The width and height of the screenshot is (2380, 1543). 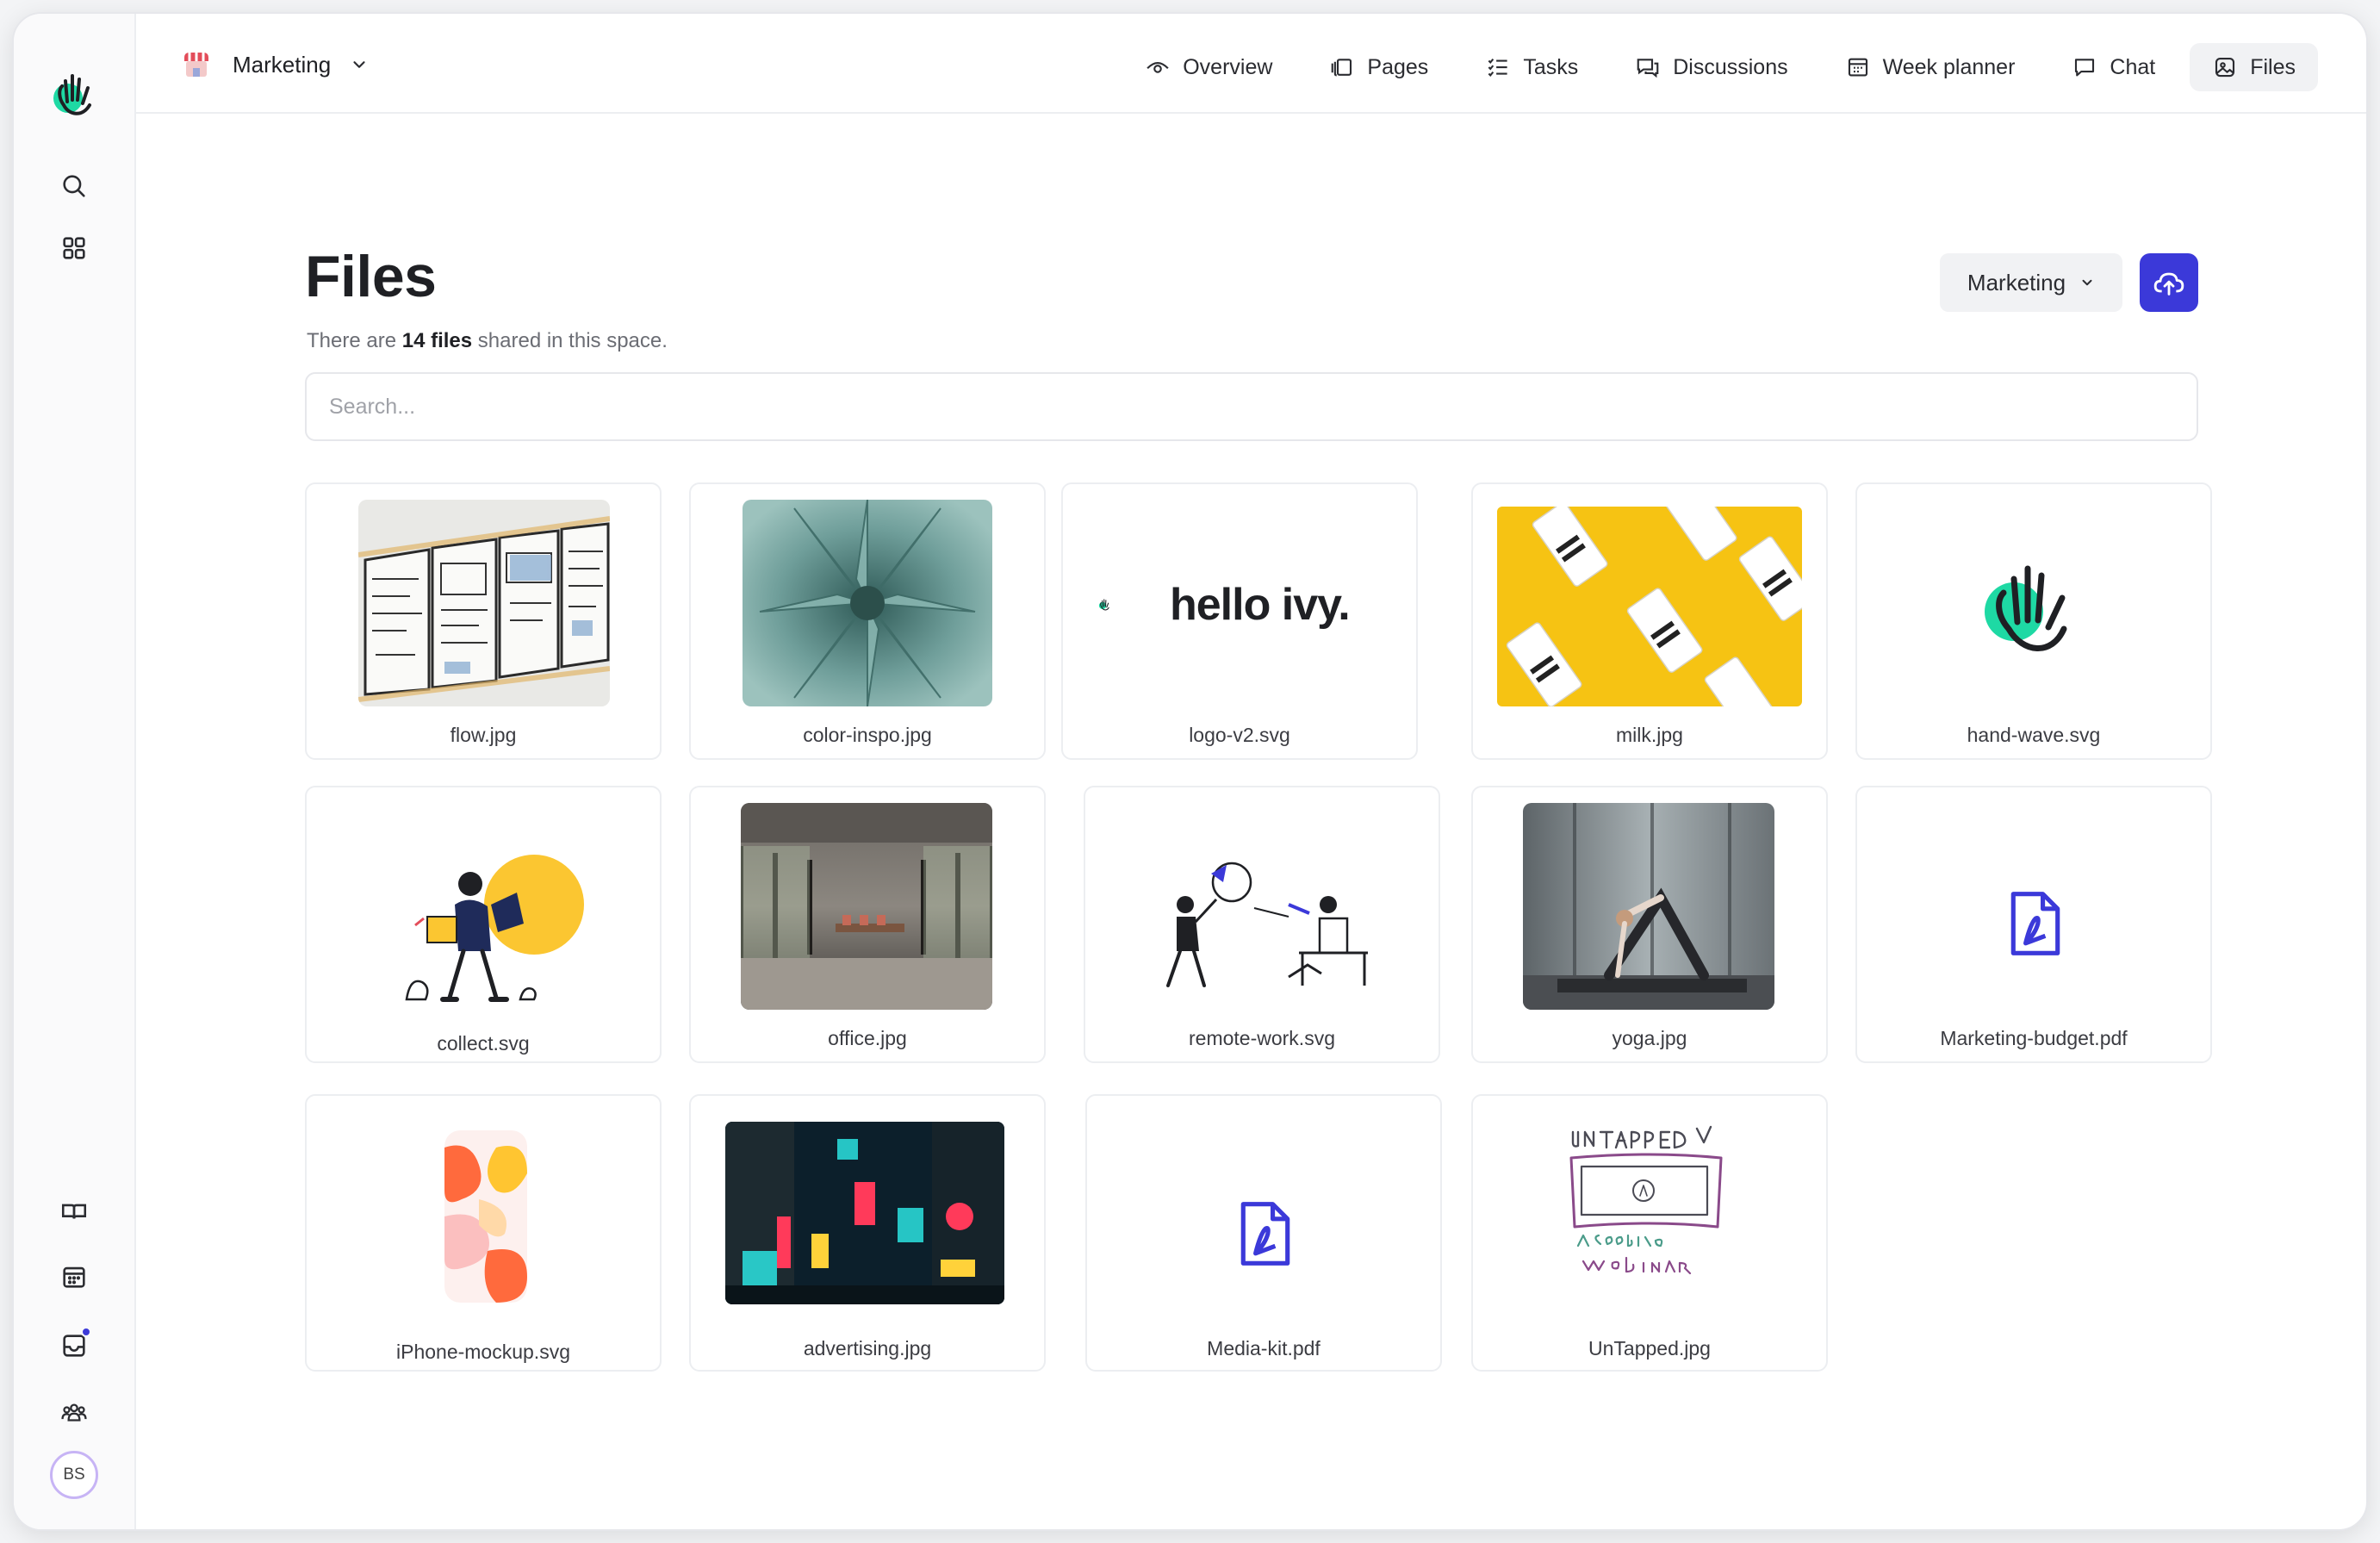 I want to click on tab-chat: Chat, so click(x=2113, y=67).